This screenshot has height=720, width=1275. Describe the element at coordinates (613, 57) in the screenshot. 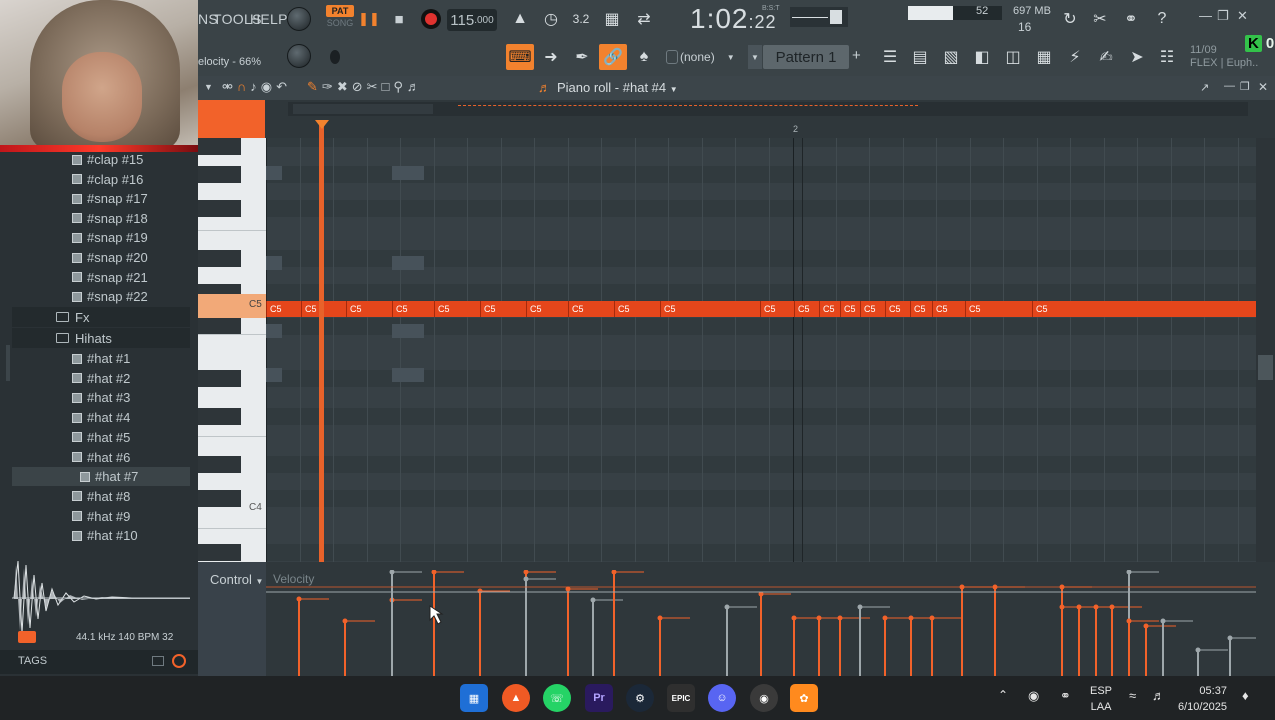

I see `link-icon: 🔗` at that location.